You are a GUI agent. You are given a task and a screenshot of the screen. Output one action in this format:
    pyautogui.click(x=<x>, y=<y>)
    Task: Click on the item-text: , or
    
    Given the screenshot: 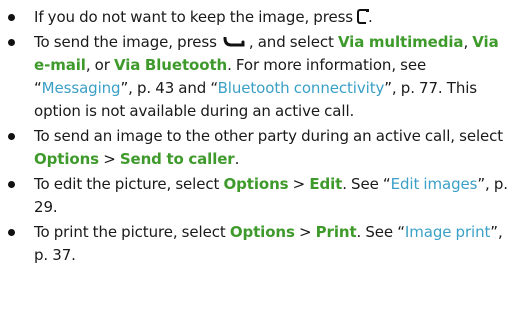 What is the action you would take?
    pyautogui.click(x=97, y=65)
    